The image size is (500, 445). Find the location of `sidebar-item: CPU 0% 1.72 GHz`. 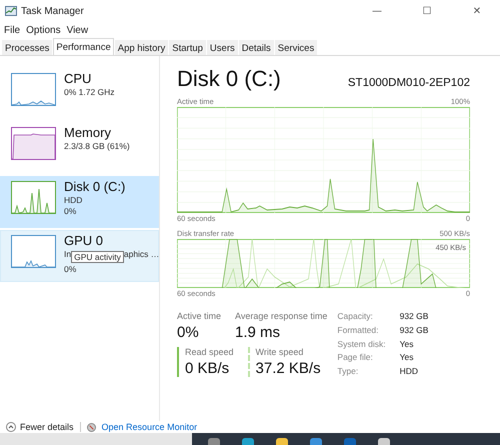

sidebar-item: CPU 0% 1.72 GHz is located at coordinates (79, 94).